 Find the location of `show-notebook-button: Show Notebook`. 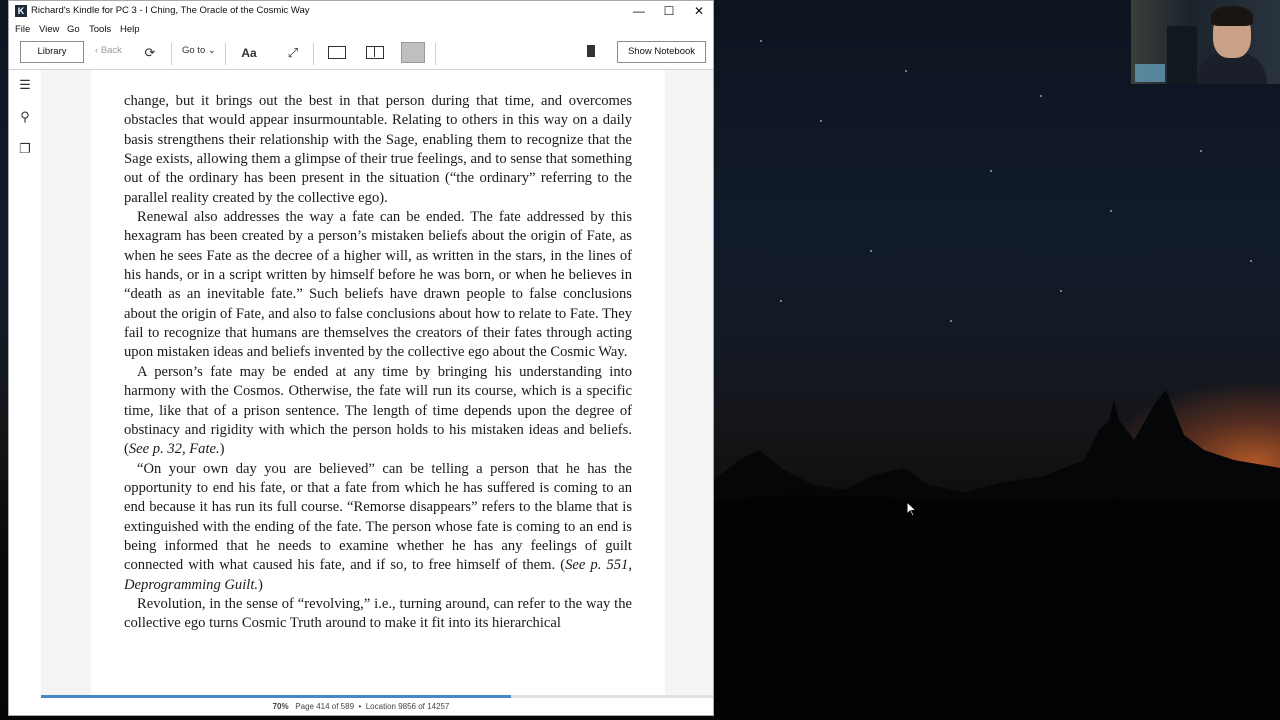

show-notebook-button: Show Notebook is located at coordinates (661, 52).